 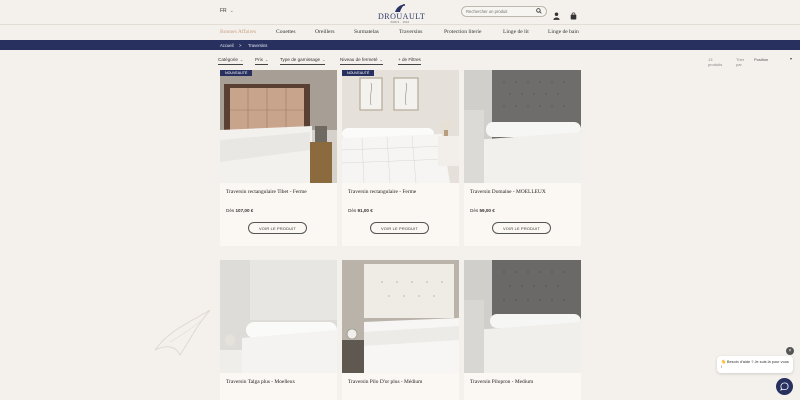 What do you see at coordinates (223, 11) in the screenshot?
I see `language-label: FR` at bounding box center [223, 11].